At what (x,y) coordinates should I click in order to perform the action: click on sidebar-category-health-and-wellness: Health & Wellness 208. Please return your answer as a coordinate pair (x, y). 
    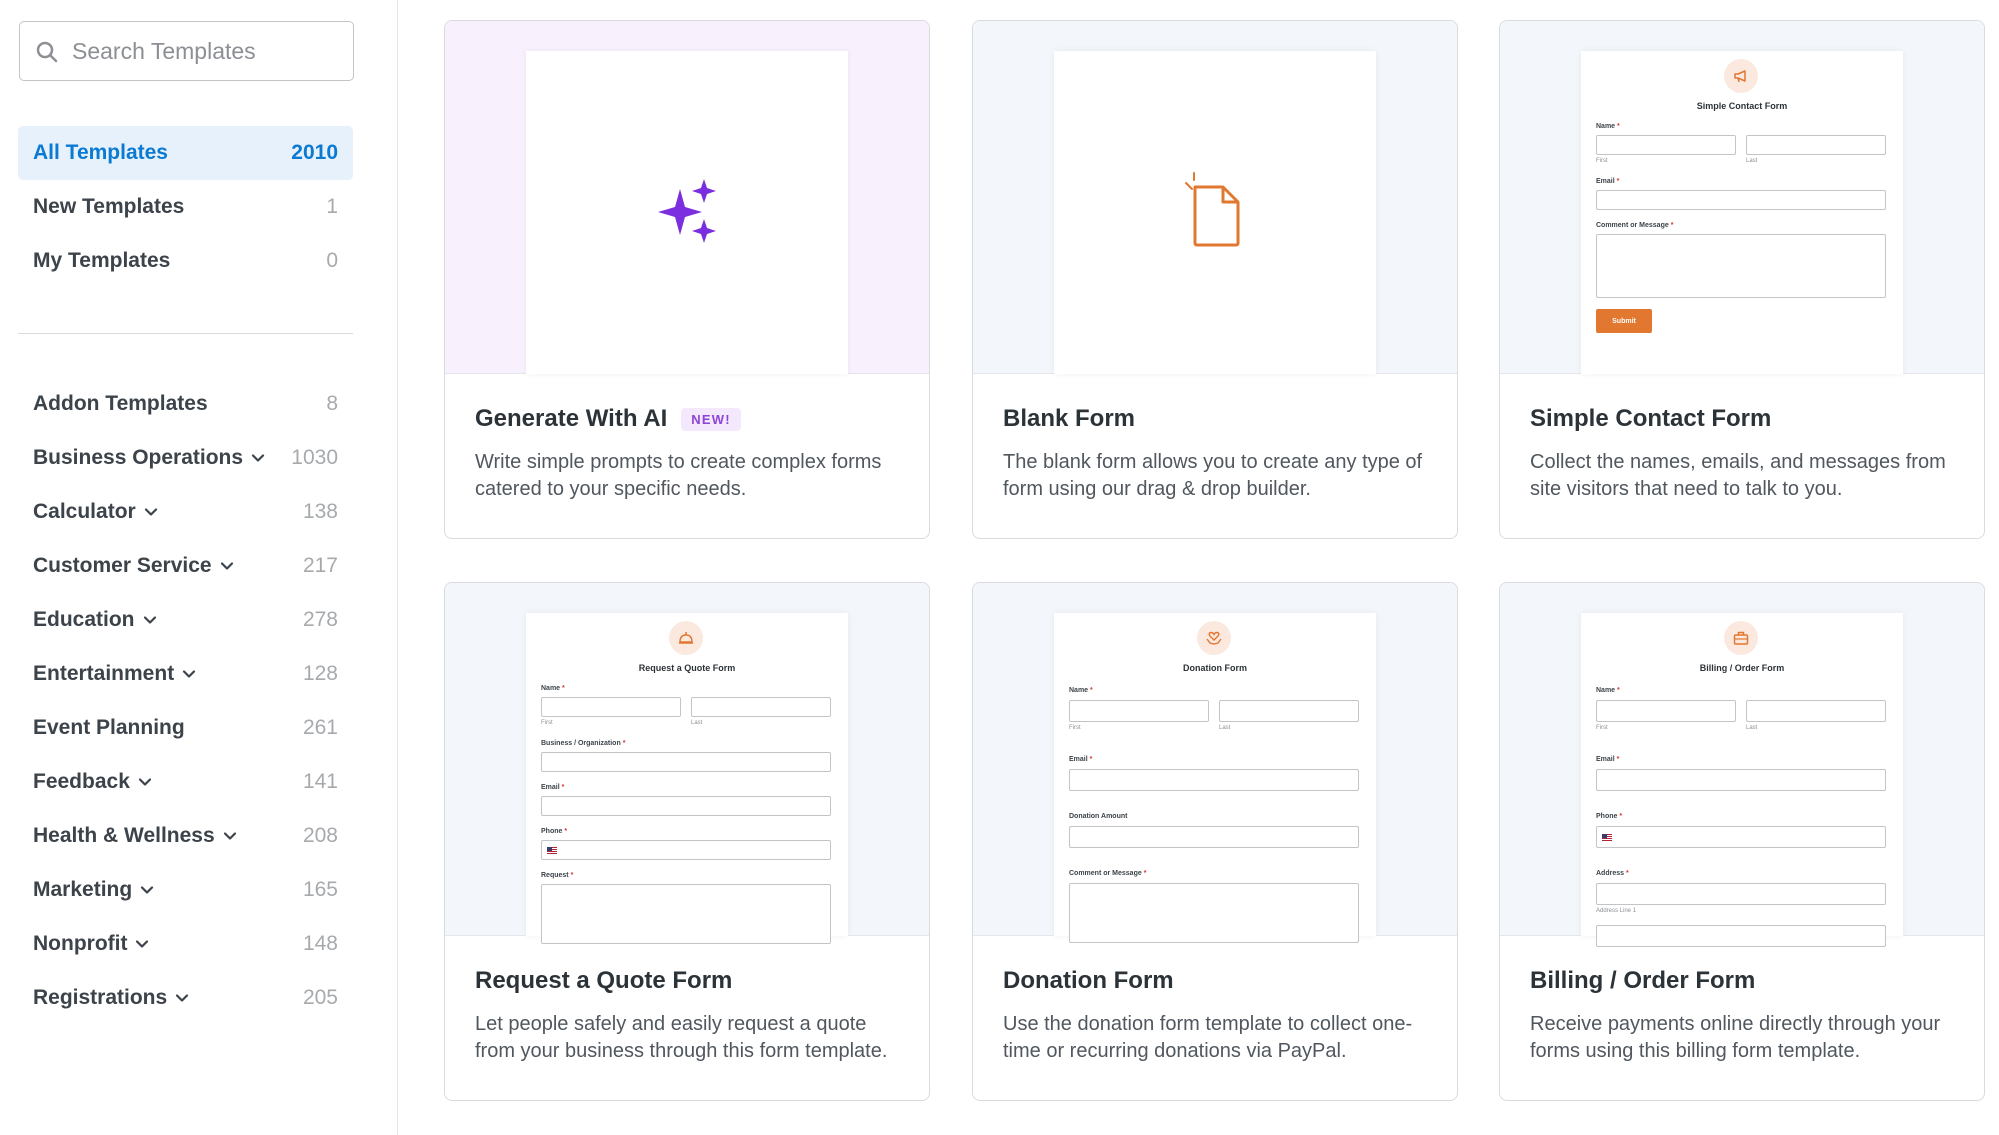
    Looking at the image, I should click on (185, 836).